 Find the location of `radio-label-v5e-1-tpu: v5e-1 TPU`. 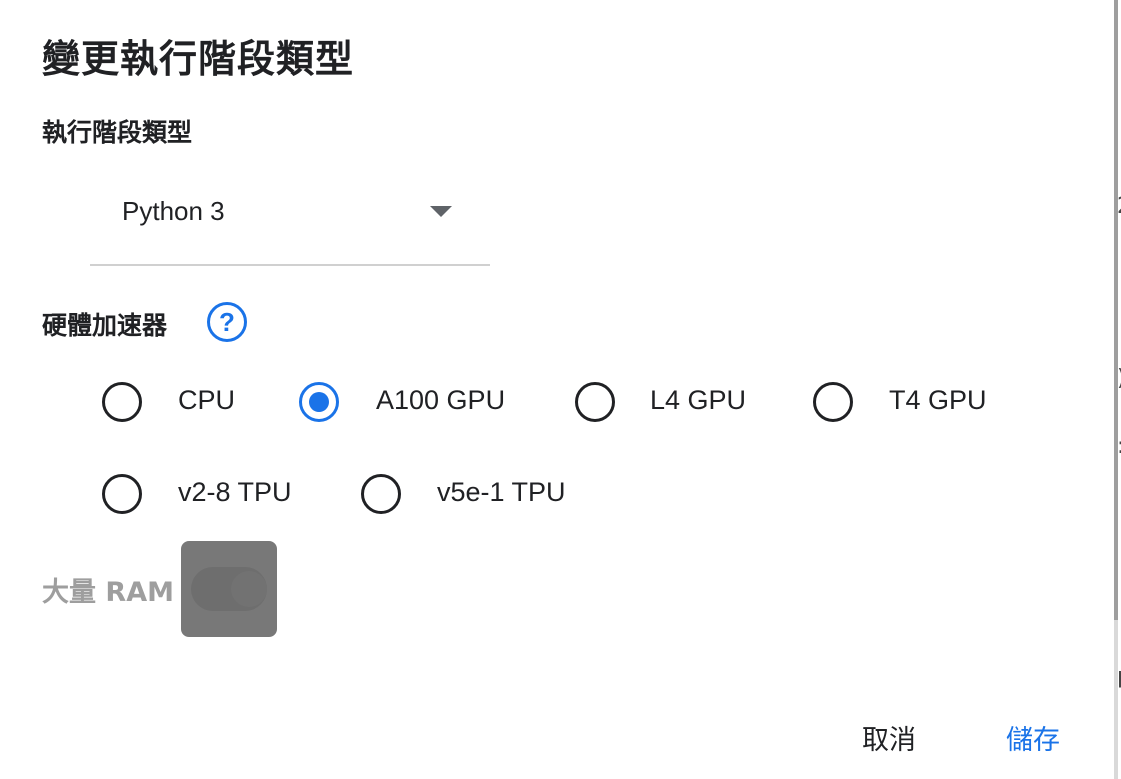

radio-label-v5e-1-tpu: v5e-1 TPU is located at coordinates (501, 492).